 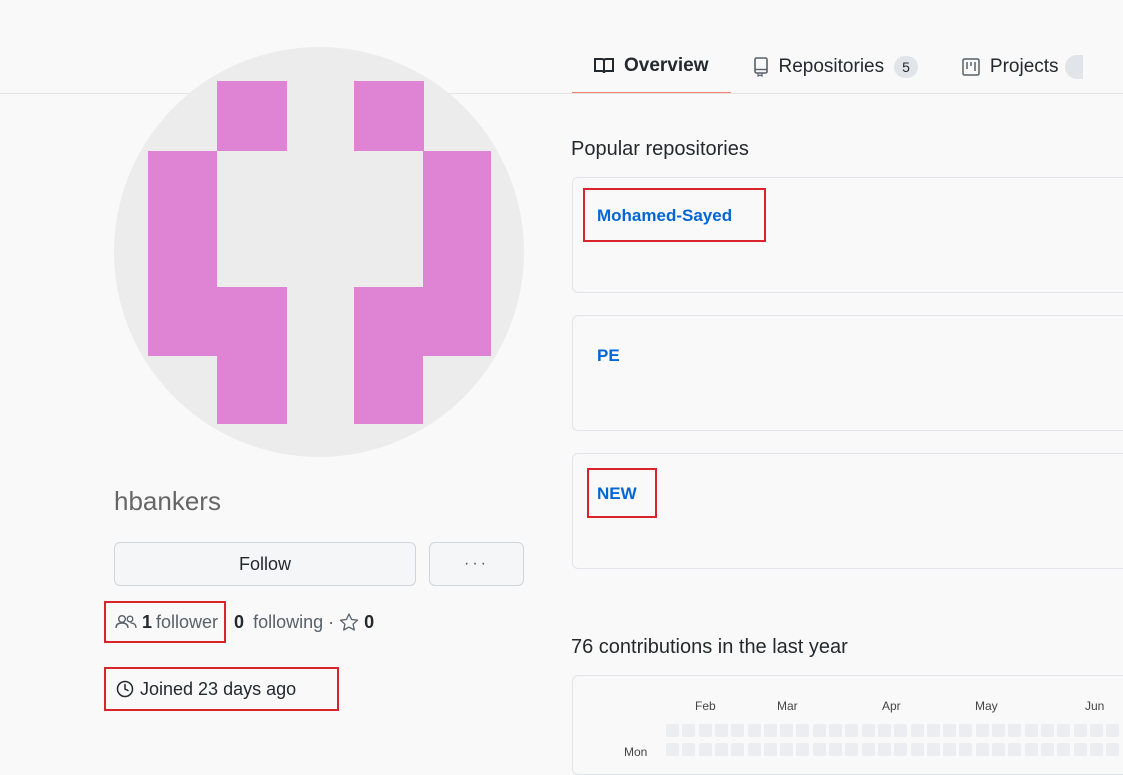 What do you see at coordinates (265, 564) in the screenshot?
I see `follow-button: Follow` at bounding box center [265, 564].